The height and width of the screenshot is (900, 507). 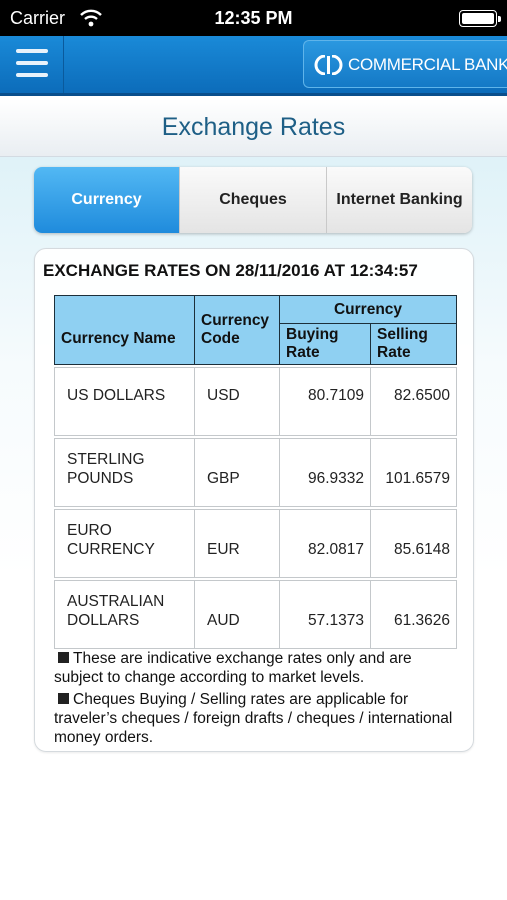 I want to click on currency-code-cell: GBP, so click(x=237, y=472).